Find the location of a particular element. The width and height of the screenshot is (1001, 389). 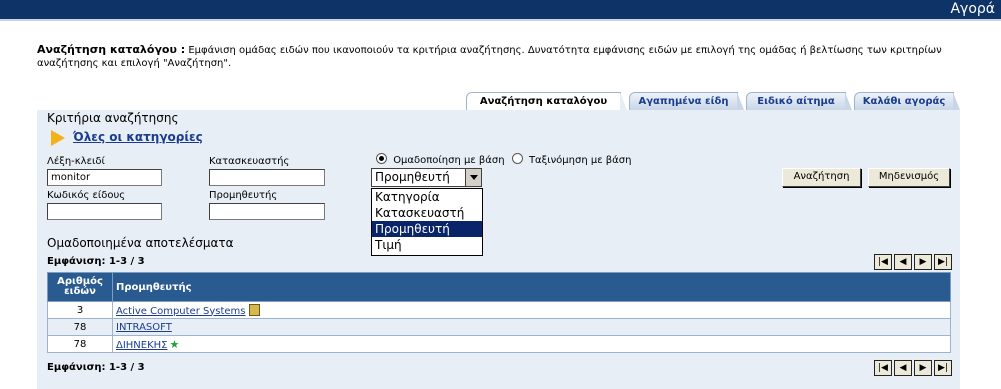

shop-icon is located at coordinates (254, 309).